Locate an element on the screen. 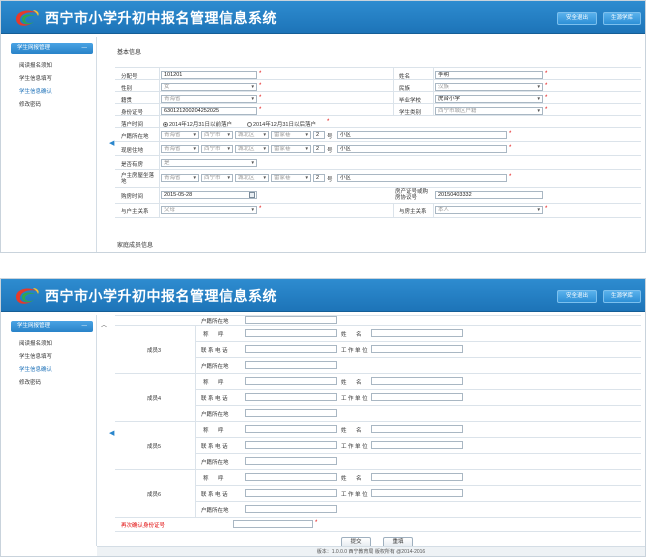 This screenshot has height=557, width=646. hukou-num-input: 2 is located at coordinates (319, 135).